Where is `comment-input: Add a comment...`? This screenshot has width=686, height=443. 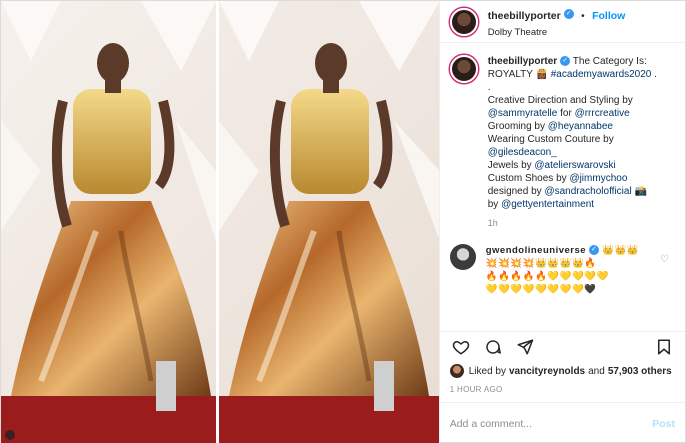
comment-input: Add a comment... is located at coordinates (551, 424).